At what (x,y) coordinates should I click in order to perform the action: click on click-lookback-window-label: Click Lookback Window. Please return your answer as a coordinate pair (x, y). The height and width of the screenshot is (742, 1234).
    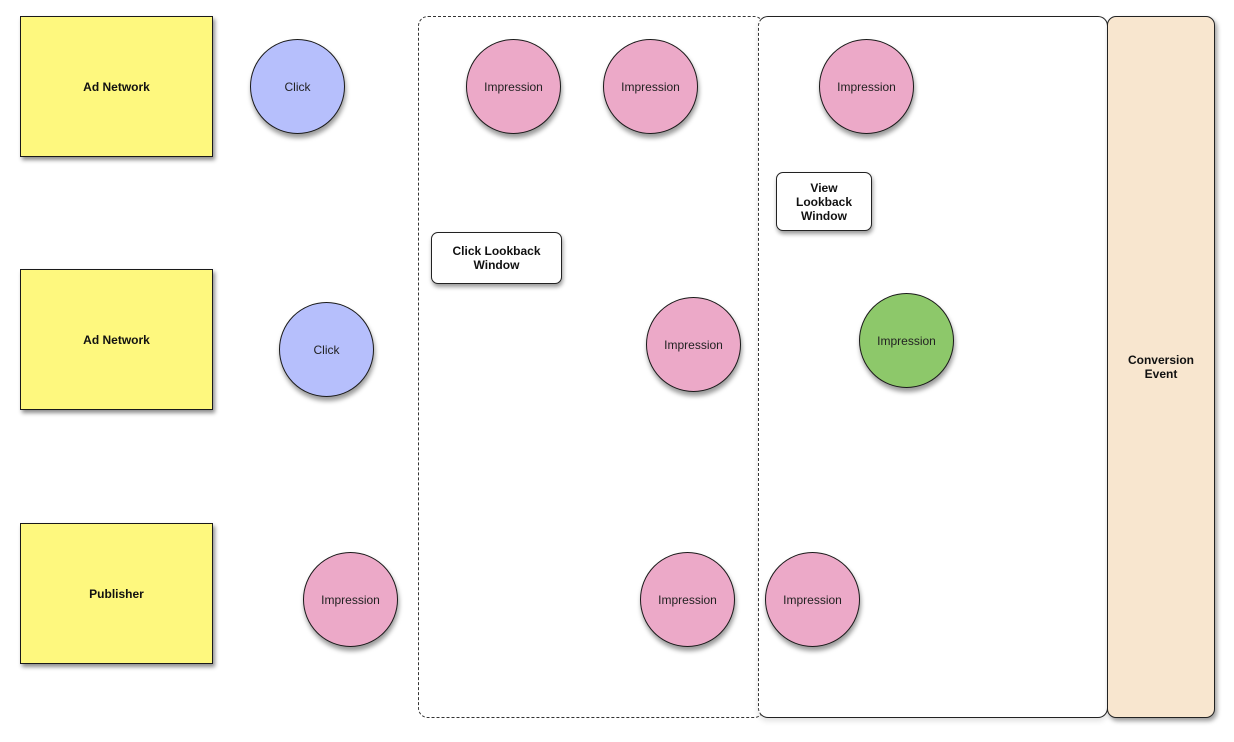
    Looking at the image, I should click on (496, 258).